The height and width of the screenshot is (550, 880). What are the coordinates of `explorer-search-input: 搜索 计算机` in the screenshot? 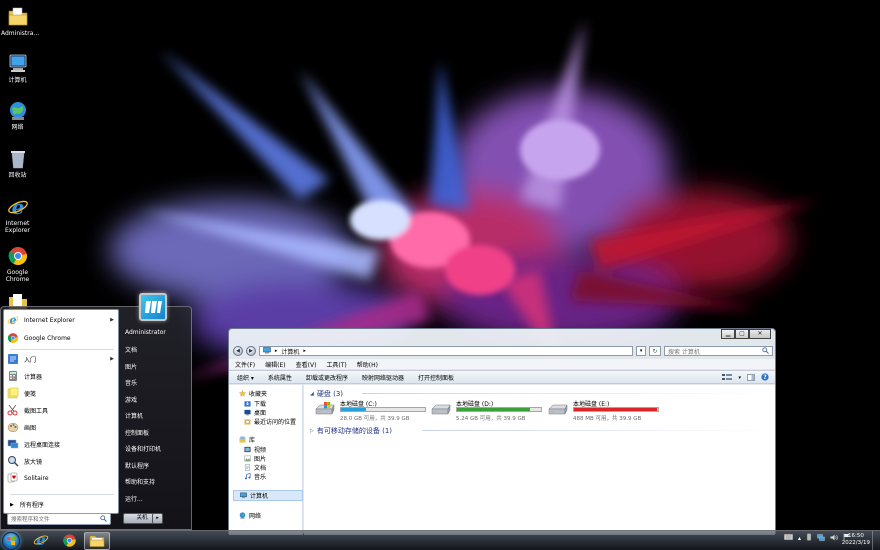 It's located at (718, 351).